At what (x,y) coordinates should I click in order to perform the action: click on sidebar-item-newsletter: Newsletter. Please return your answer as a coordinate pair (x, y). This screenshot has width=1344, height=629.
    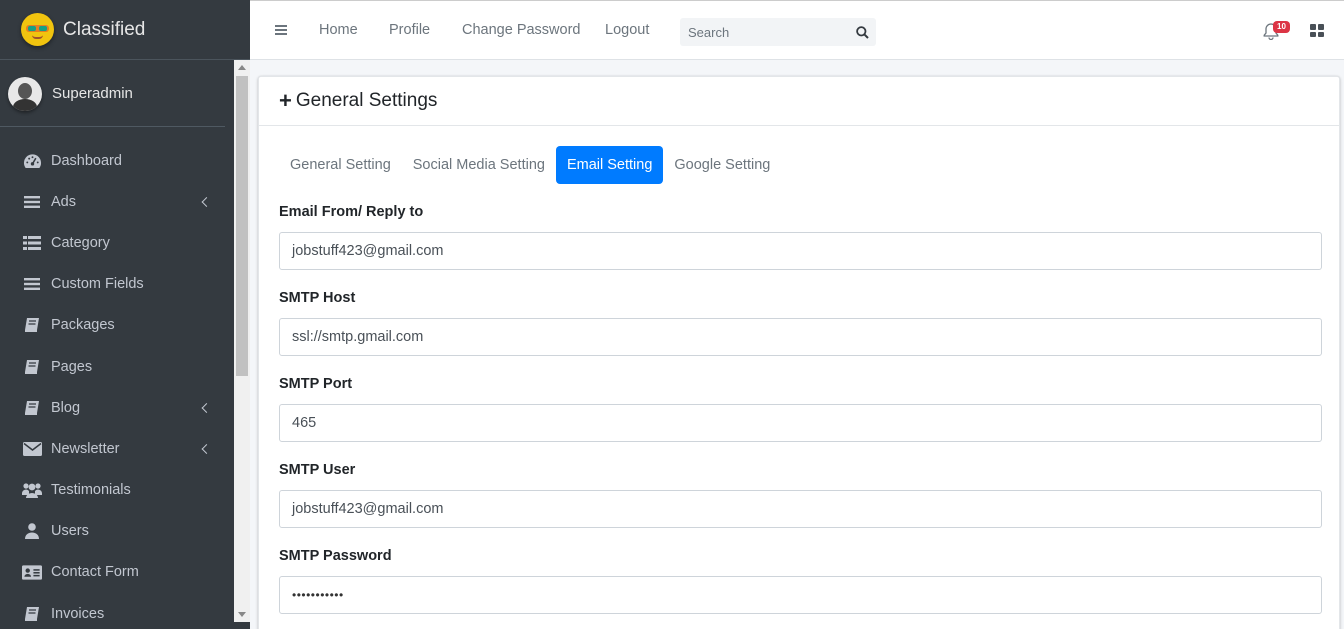
    Looking at the image, I should click on (117, 448).